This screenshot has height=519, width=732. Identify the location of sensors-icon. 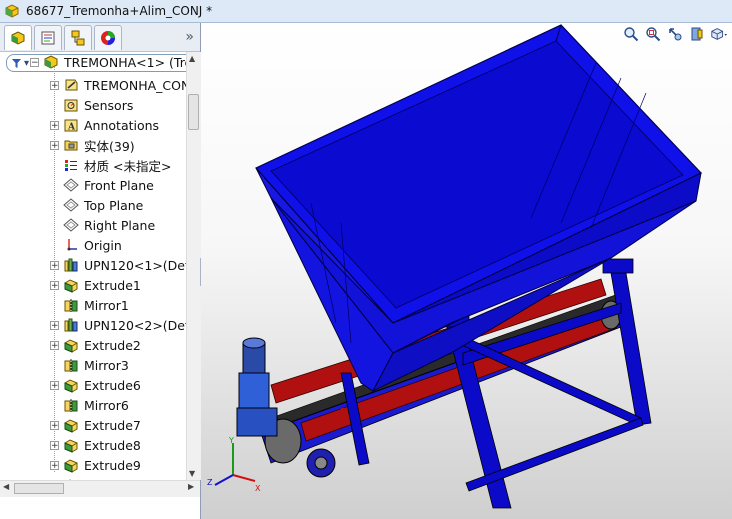
(71, 105).